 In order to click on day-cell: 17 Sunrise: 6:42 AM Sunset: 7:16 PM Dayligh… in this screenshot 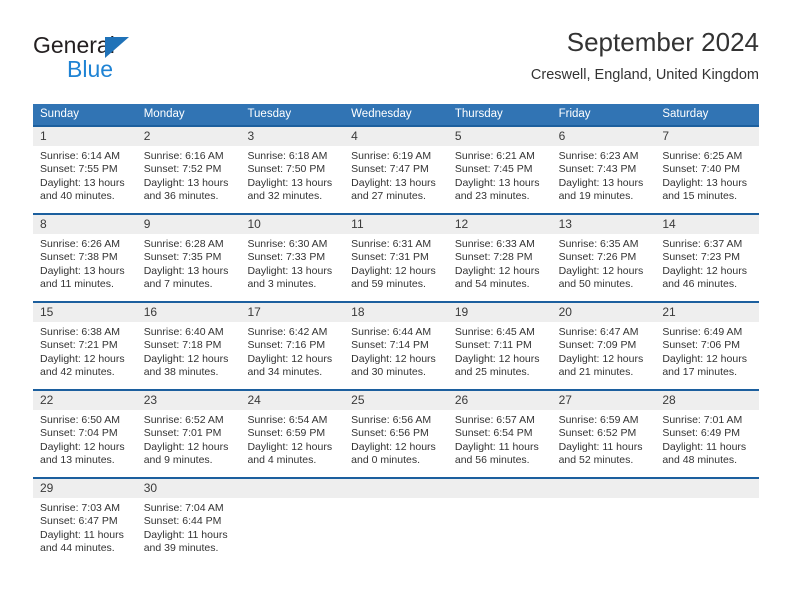, I will do `click(292, 346)`.